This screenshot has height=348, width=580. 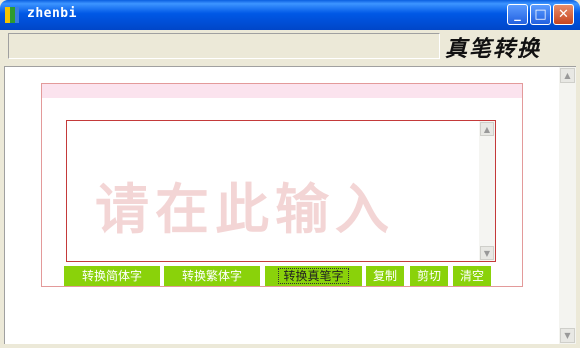 I want to click on convert-simplified-label: 转换简体字, so click(x=111, y=276).